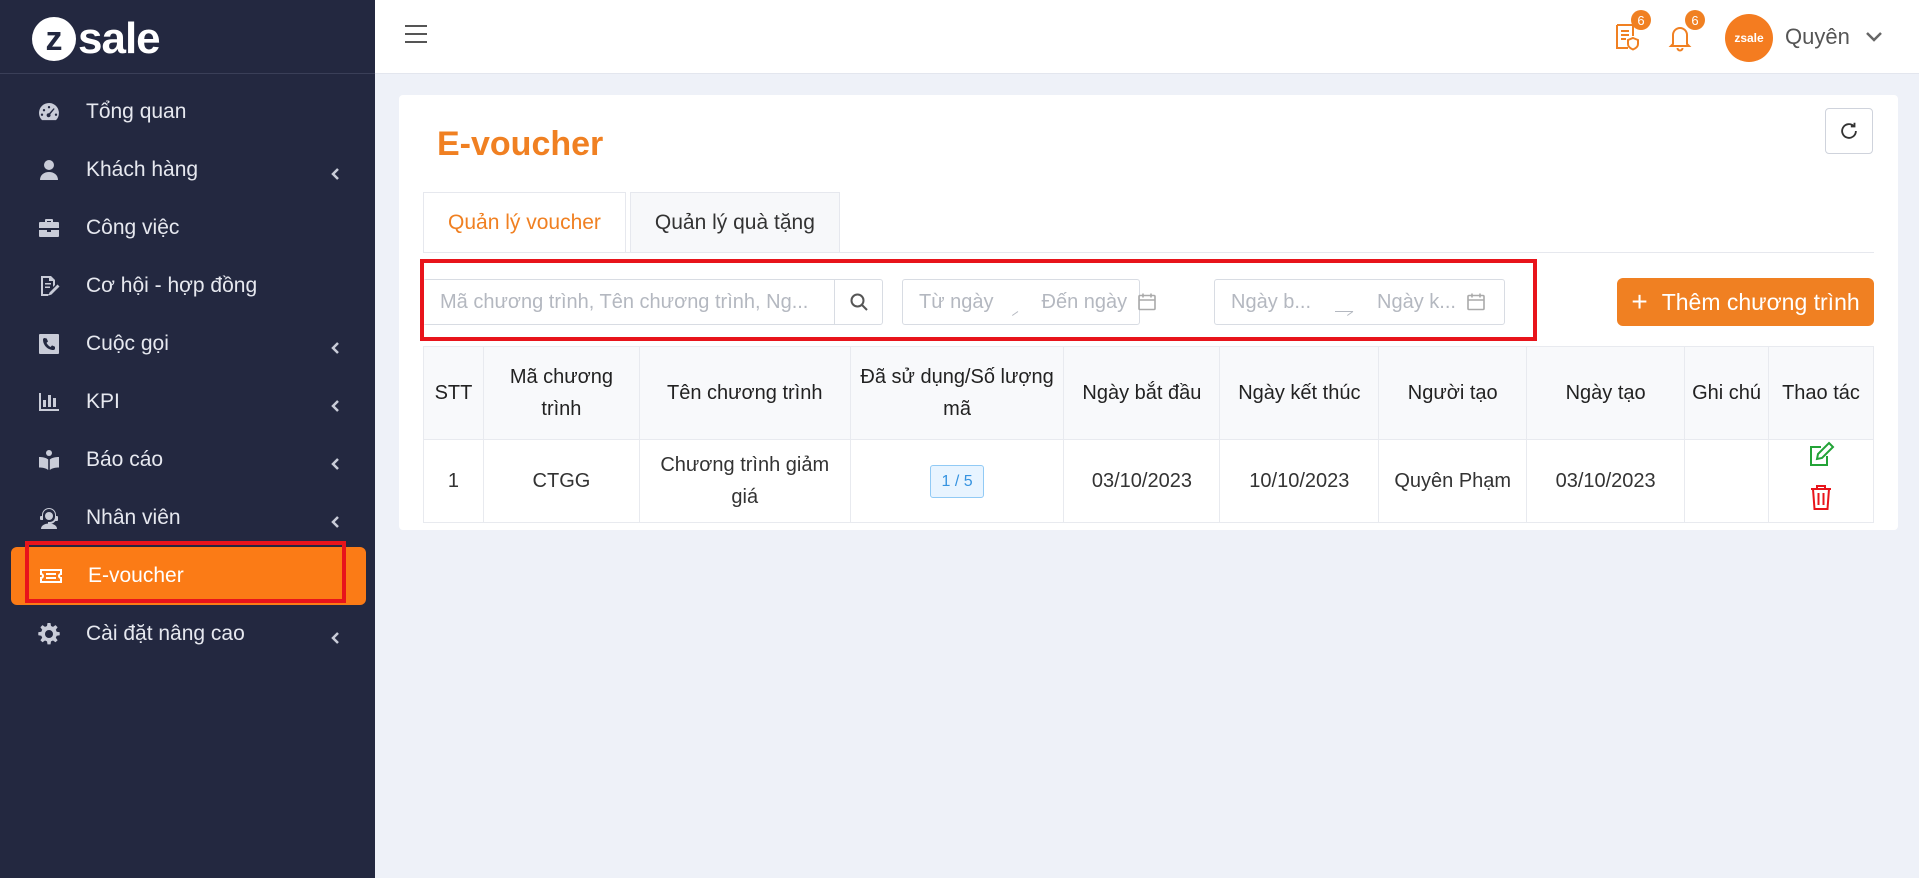  What do you see at coordinates (187, 112) in the screenshot?
I see `sidebar-item-overview: Tổng quan` at bounding box center [187, 112].